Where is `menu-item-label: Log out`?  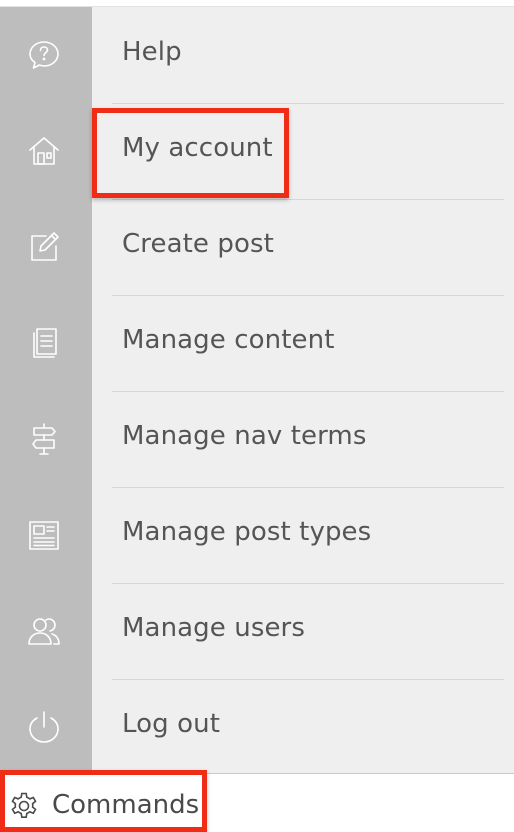 menu-item-label: Log out is located at coordinates (171, 724).